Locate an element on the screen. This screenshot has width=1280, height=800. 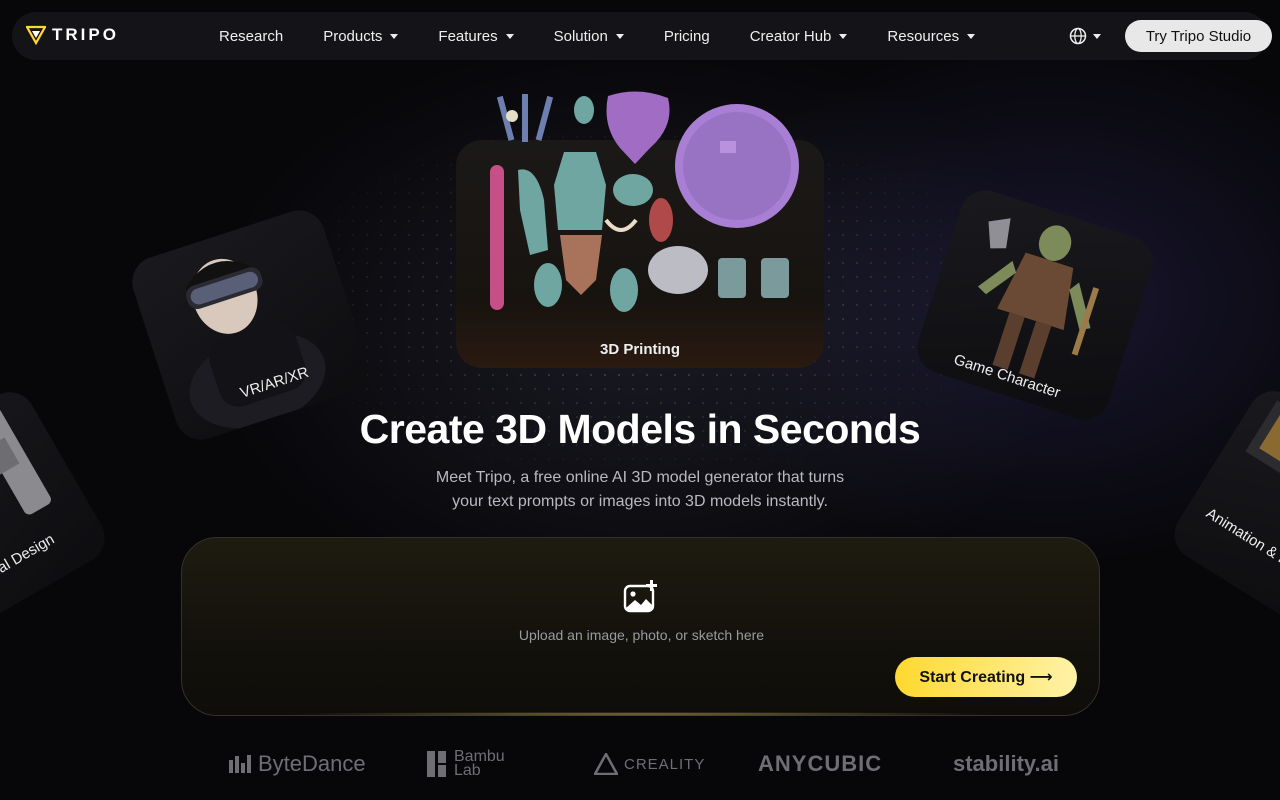
nav-item-research-label: Research is located at coordinates (251, 36).